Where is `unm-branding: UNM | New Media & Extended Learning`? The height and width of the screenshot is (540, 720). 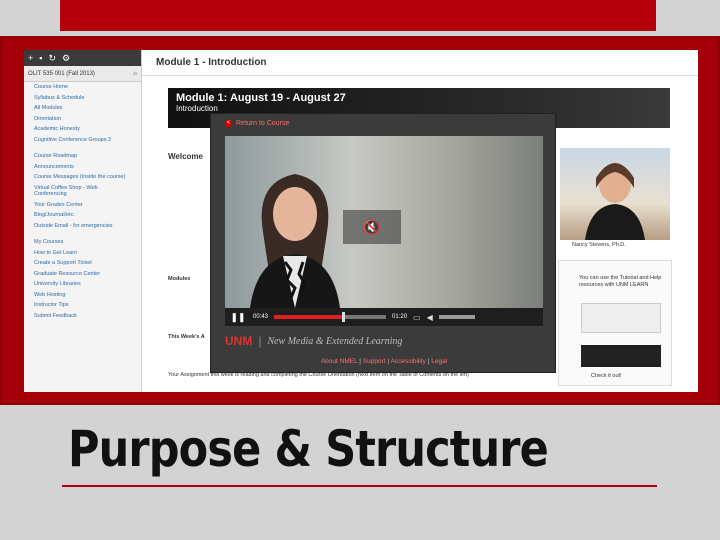
unm-branding: UNM | New Media & Extended Learning is located at coordinates (314, 341).